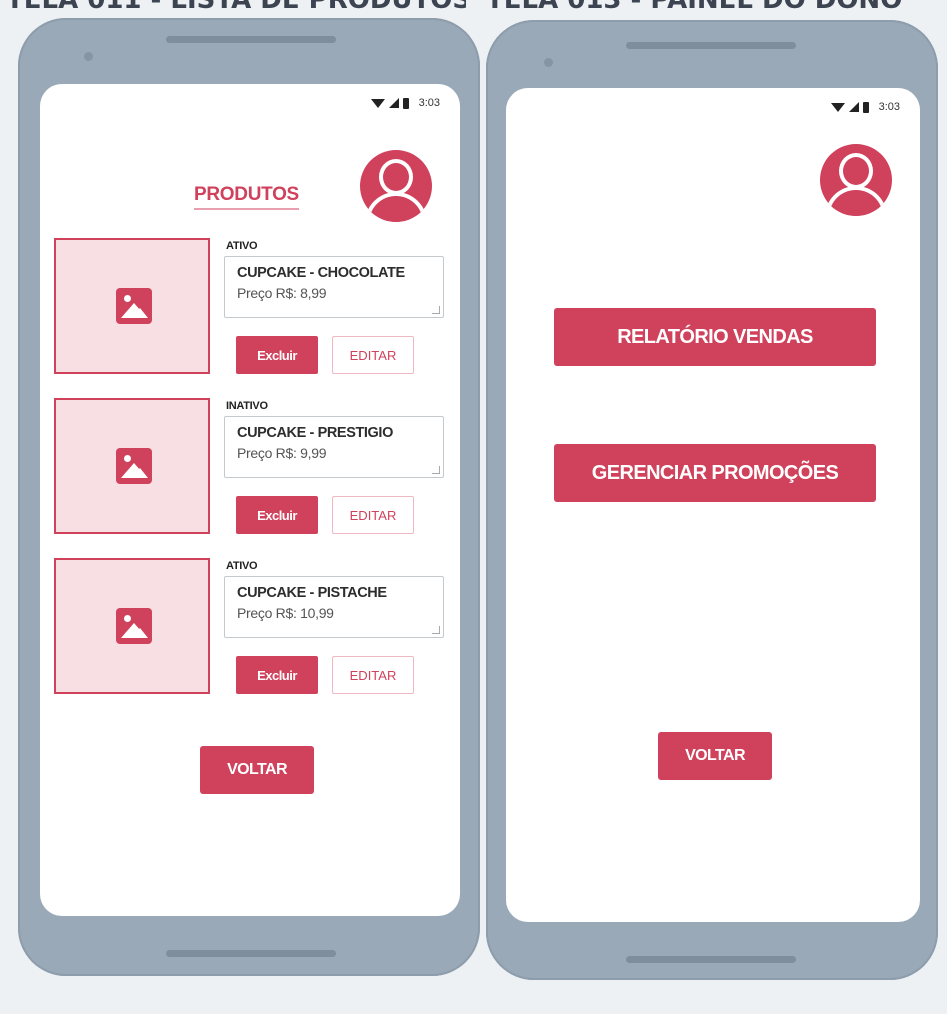  I want to click on product-name: CUPCAKE - PISTACHE, so click(312, 593).